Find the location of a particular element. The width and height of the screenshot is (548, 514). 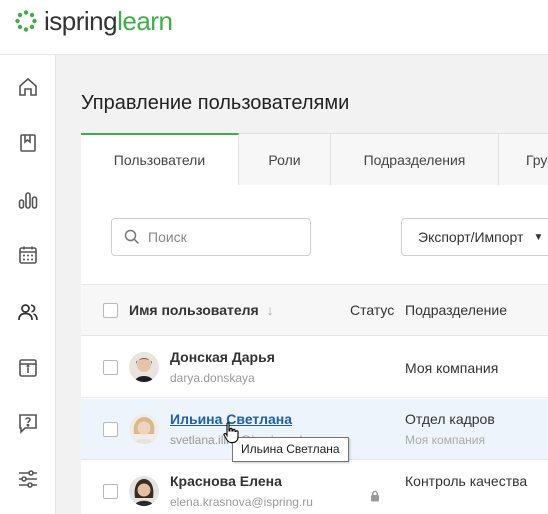

settings-sliders-icon is located at coordinates (28, 479).